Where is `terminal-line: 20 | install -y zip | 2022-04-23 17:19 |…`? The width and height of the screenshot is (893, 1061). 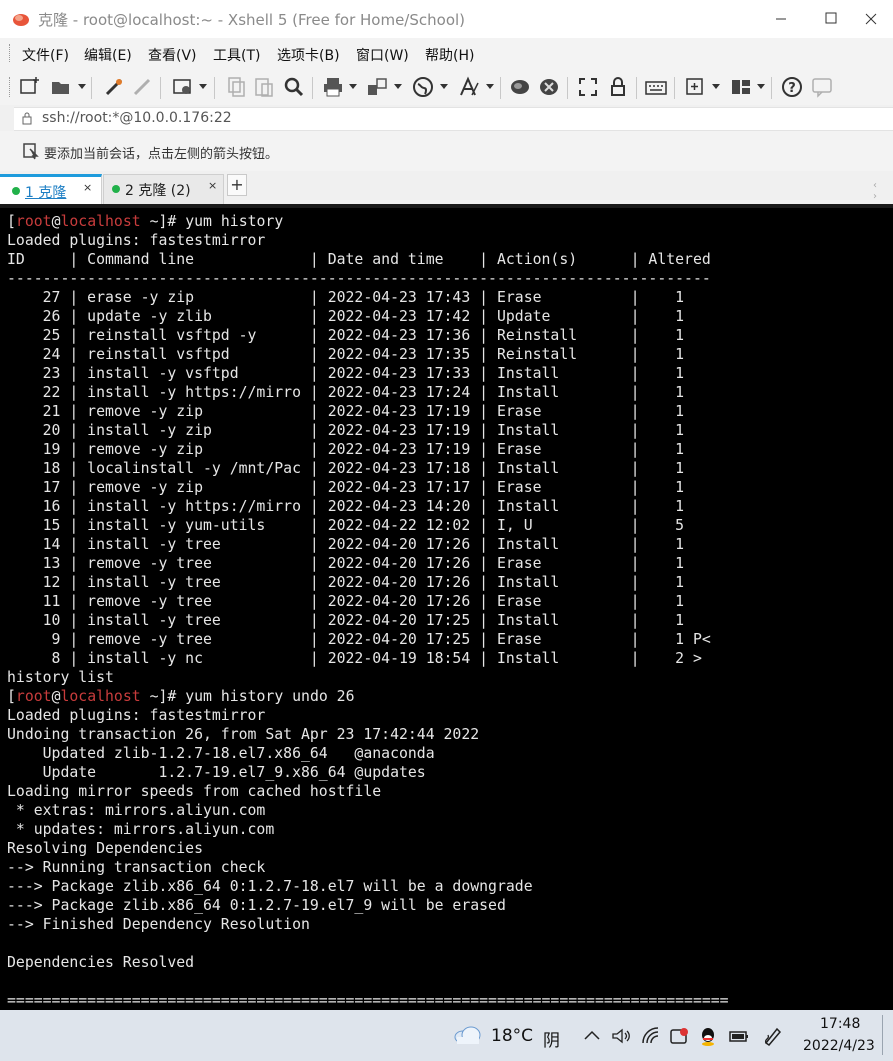
terminal-line: 20 | install -y zip | 2022-04-23 17:19 |… is located at coordinates (346, 430).